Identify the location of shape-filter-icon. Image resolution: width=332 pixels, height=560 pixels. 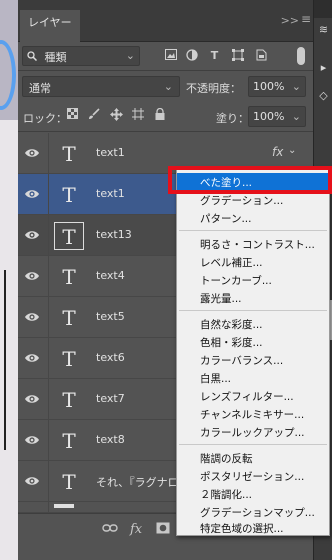
(237, 55).